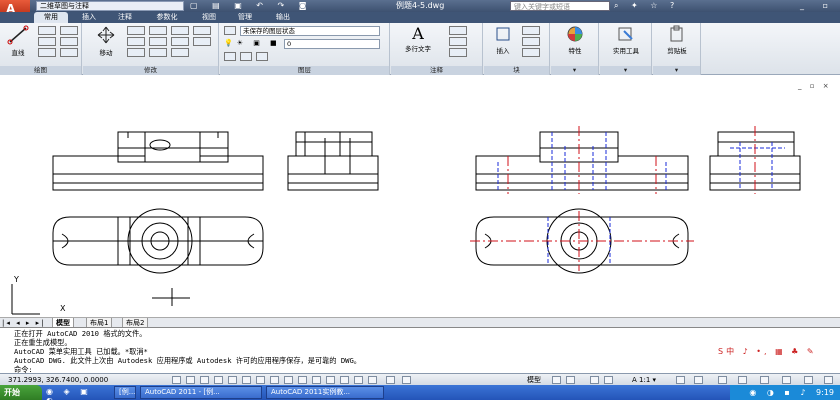  I want to click on tab-output: 输出, so click(283, 17).